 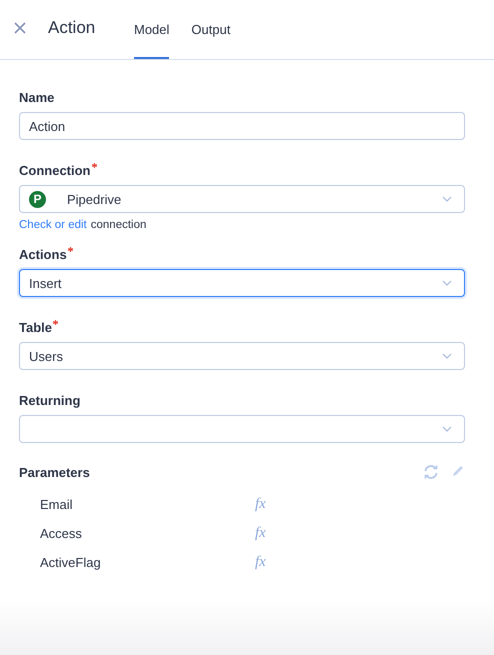 What do you see at coordinates (242, 356) in the screenshot?
I see `select-field: Users` at bounding box center [242, 356].